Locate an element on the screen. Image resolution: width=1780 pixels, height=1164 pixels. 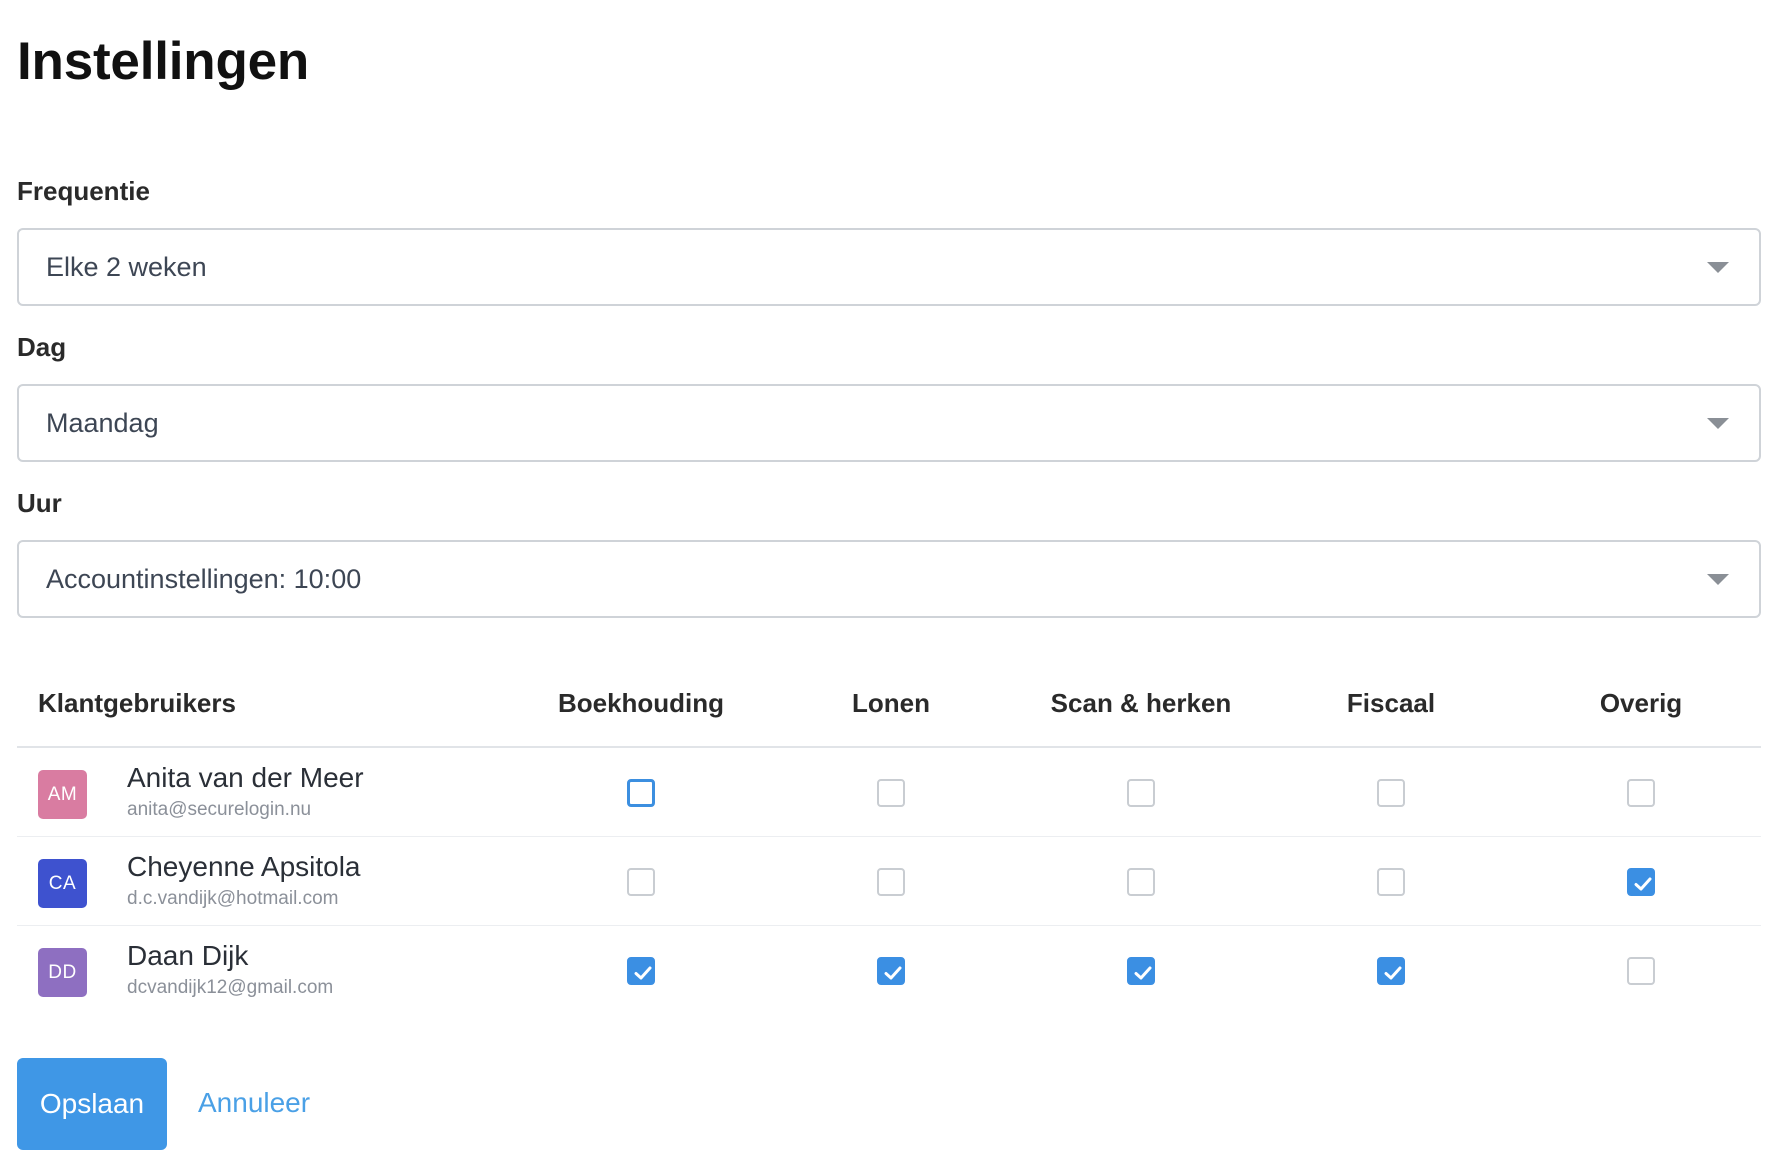
avatar-initials: AM is located at coordinates (62, 794).